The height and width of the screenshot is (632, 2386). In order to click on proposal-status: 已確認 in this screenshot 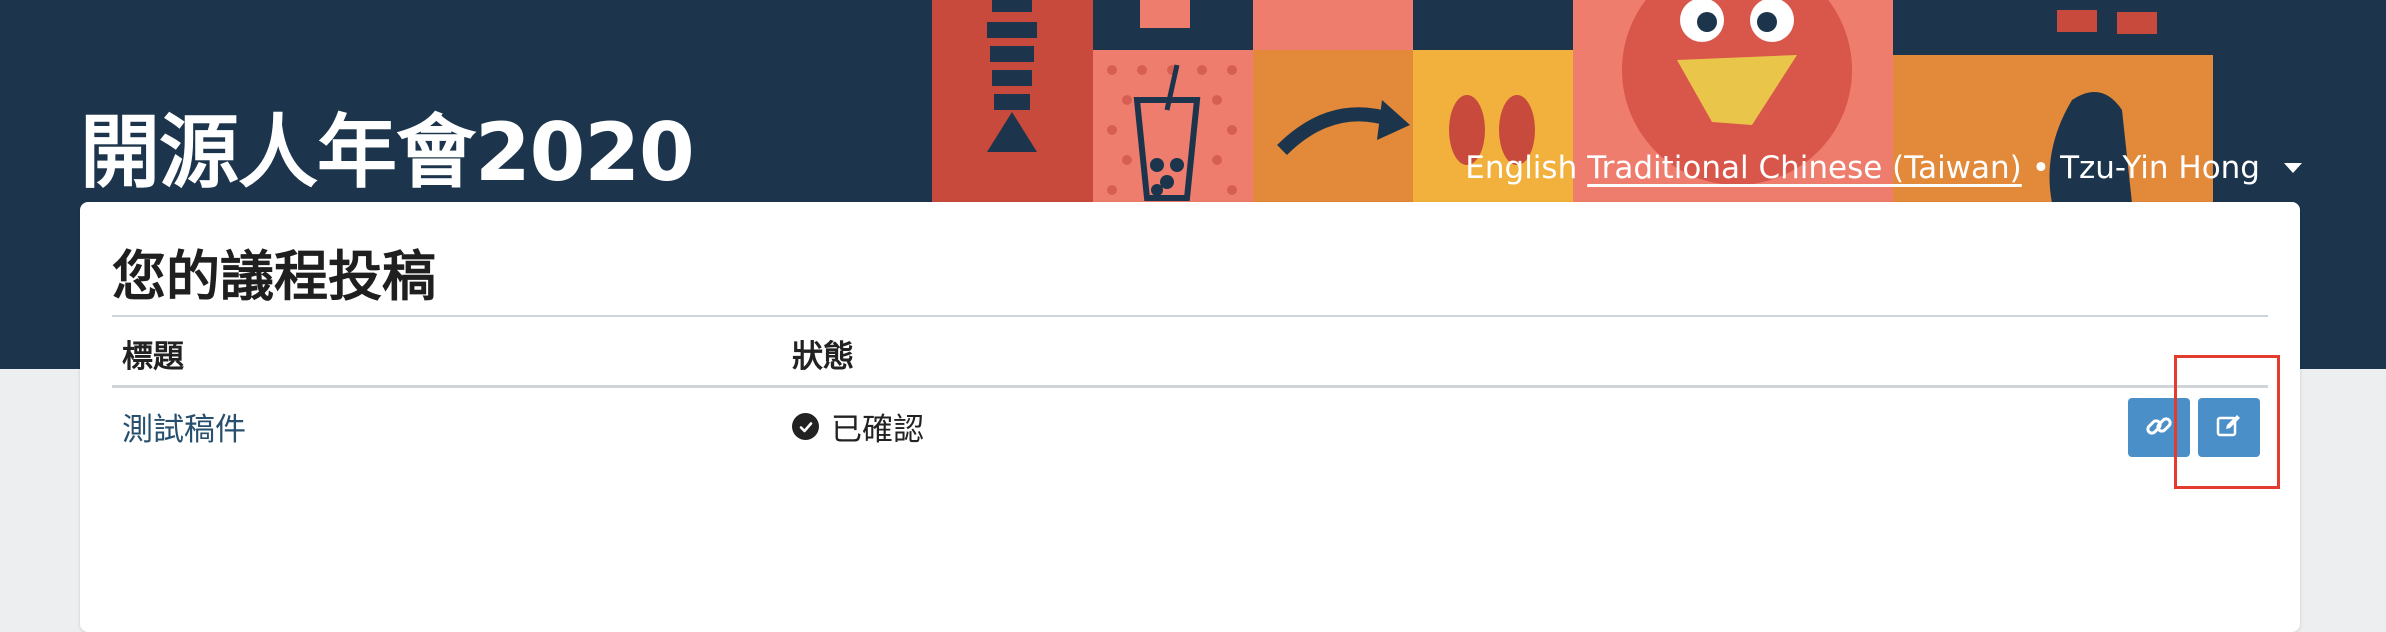, I will do `click(858, 426)`.